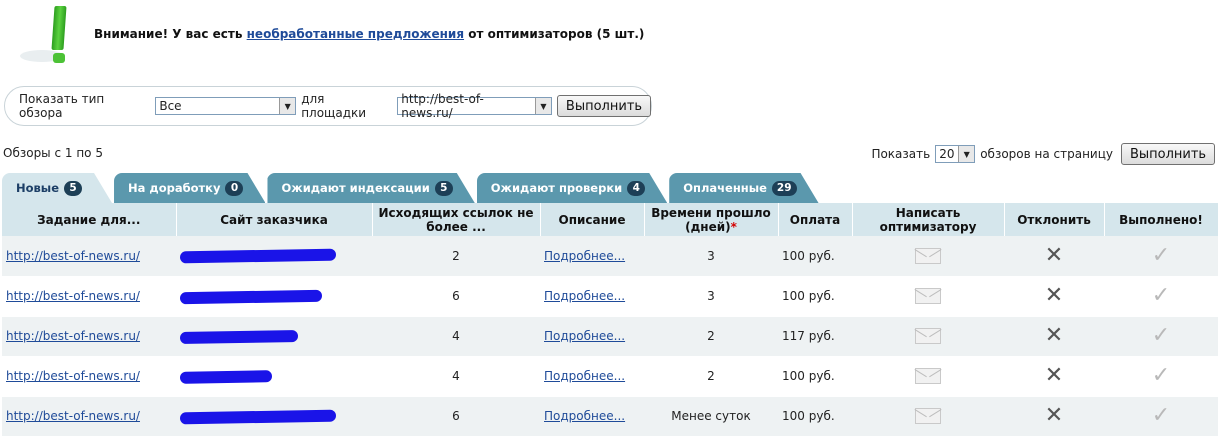 Image resolution: width=1225 pixels, height=440 pixels. I want to click on tab-label: На доработку, so click(174, 188).